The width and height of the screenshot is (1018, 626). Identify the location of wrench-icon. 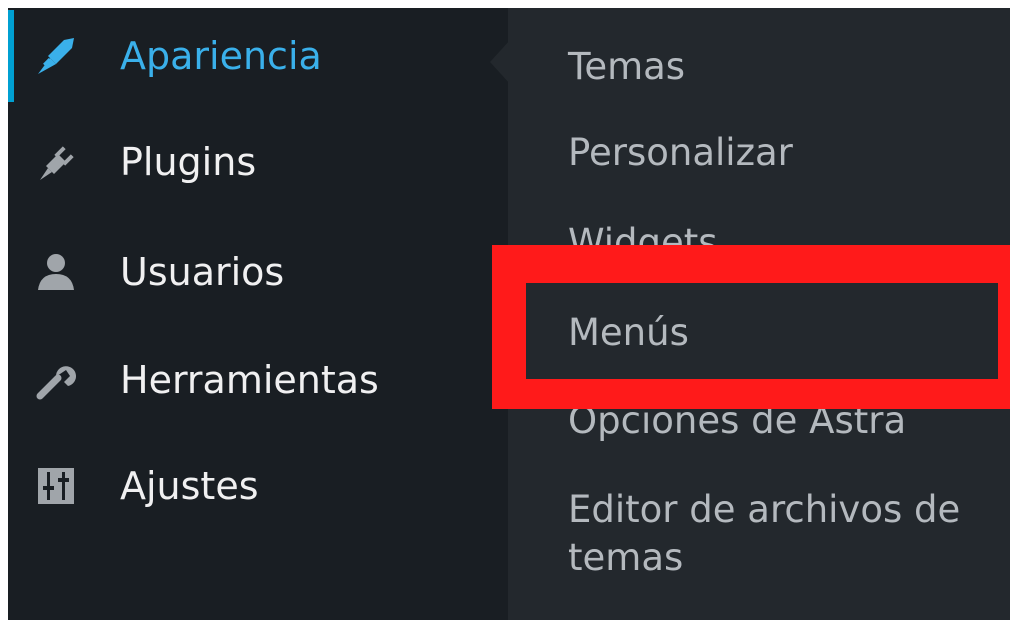
(56, 380).